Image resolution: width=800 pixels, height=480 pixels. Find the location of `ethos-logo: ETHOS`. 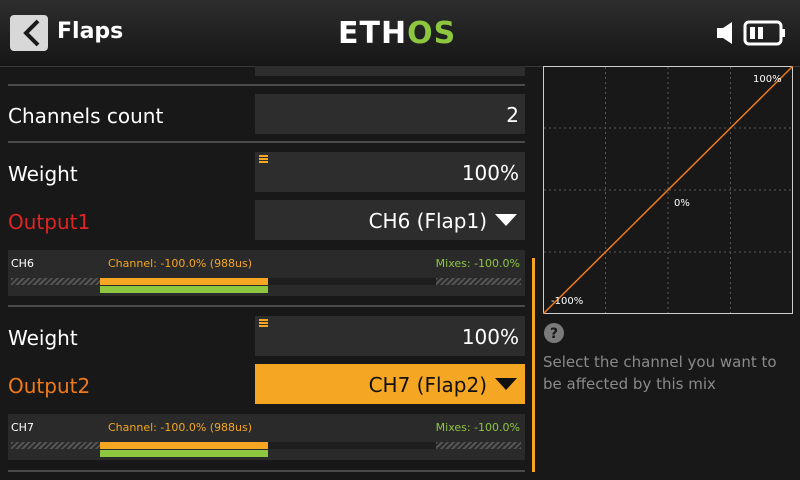

ethos-logo: ETHOS is located at coordinates (397, 33).